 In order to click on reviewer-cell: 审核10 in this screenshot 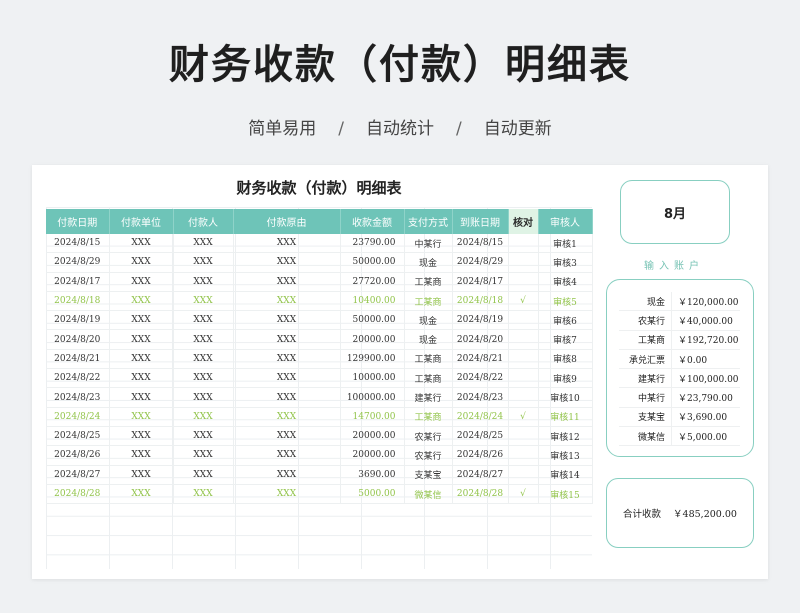, I will do `click(565, 397)`.